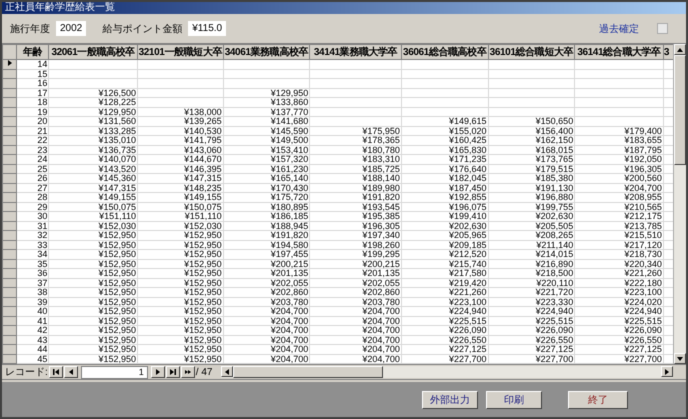 This screenshot has width=688, height=419. Describe the element at coordinates (93, 131) in the screenshot. I see `table-cell: ¥133,285` at that location.